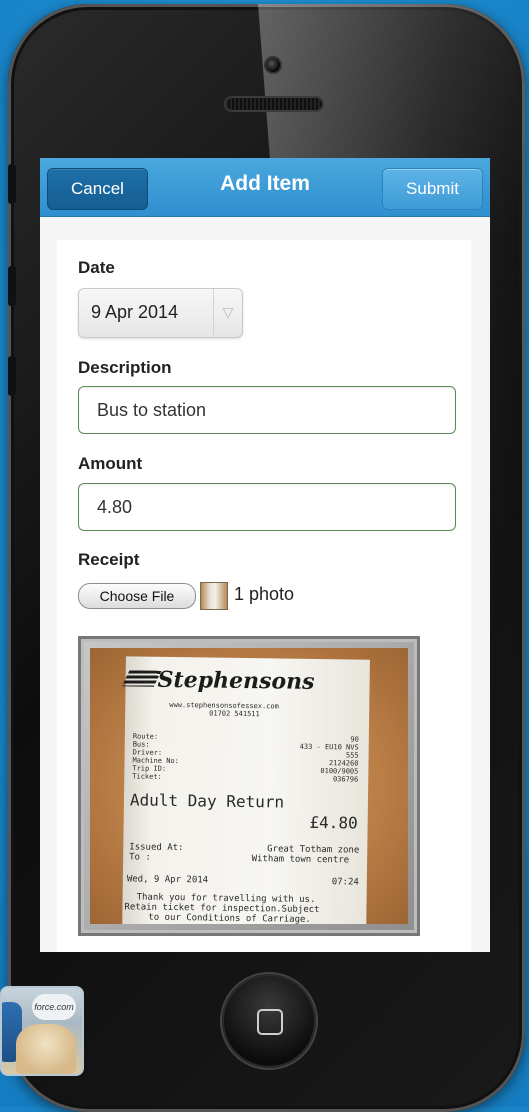 The width and height of the screenshot is (529, 1112). What do you see at coordinates (110, 463) in the screenshot?
I see `amount-label: Amount` at bounding box center [110, 463].